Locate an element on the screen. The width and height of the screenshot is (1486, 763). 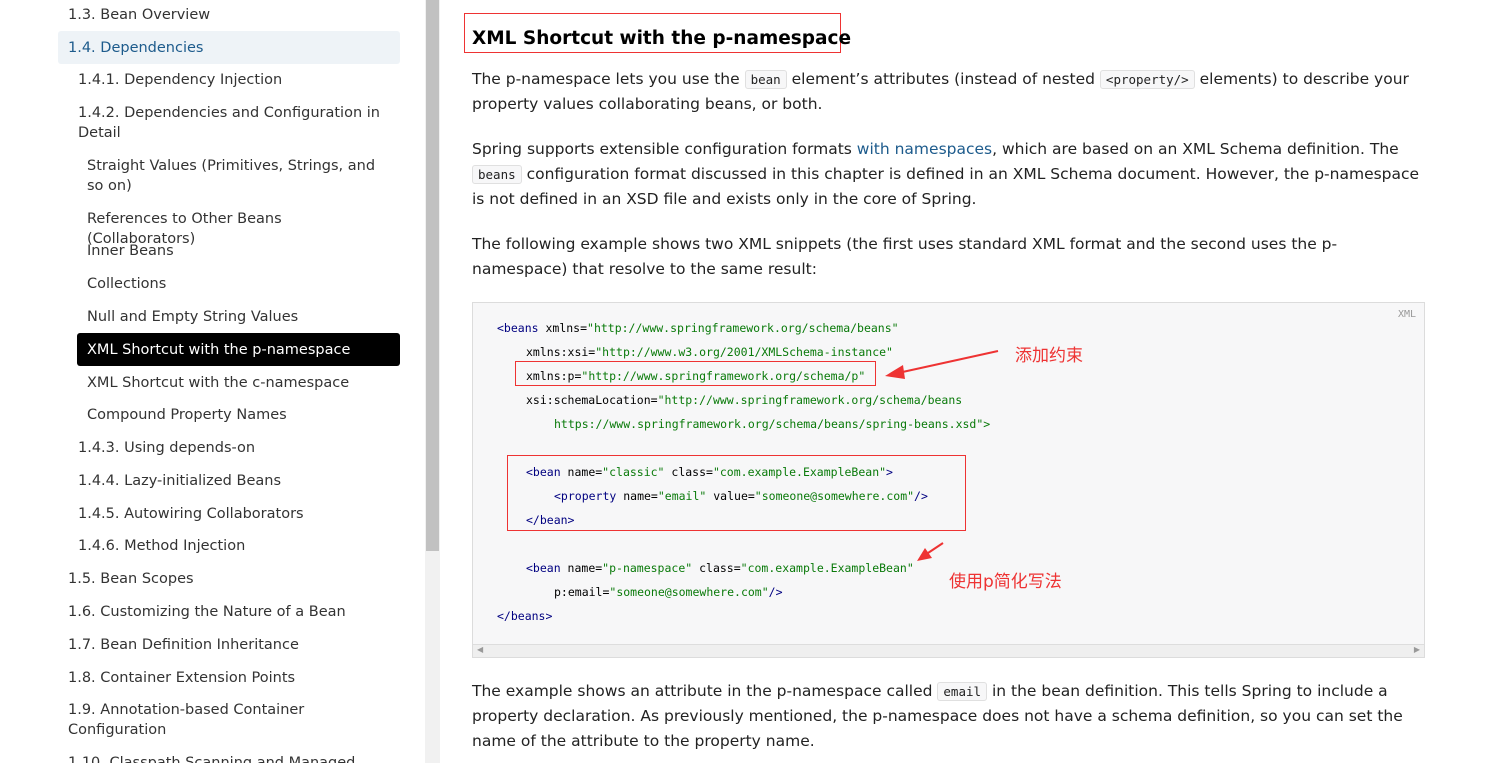
code-line: </beans> is located at coordinates (525, 616).